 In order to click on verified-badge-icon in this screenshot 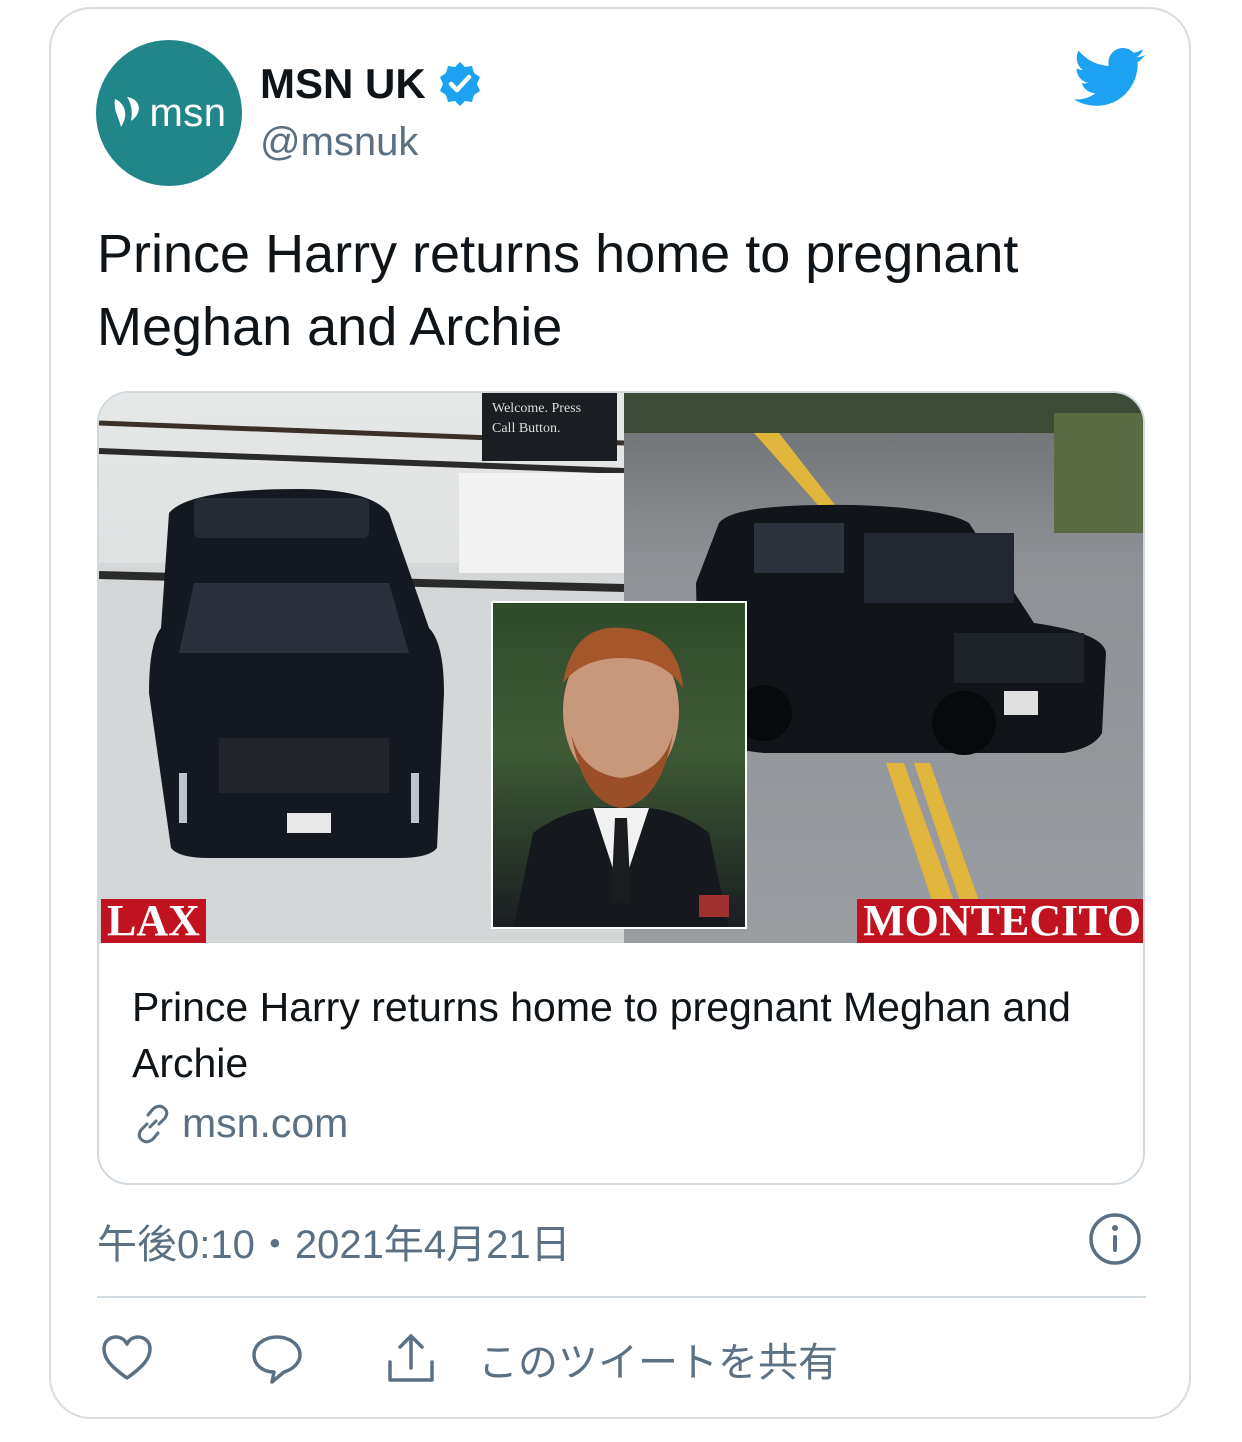, I will do `click(459, 84)`.